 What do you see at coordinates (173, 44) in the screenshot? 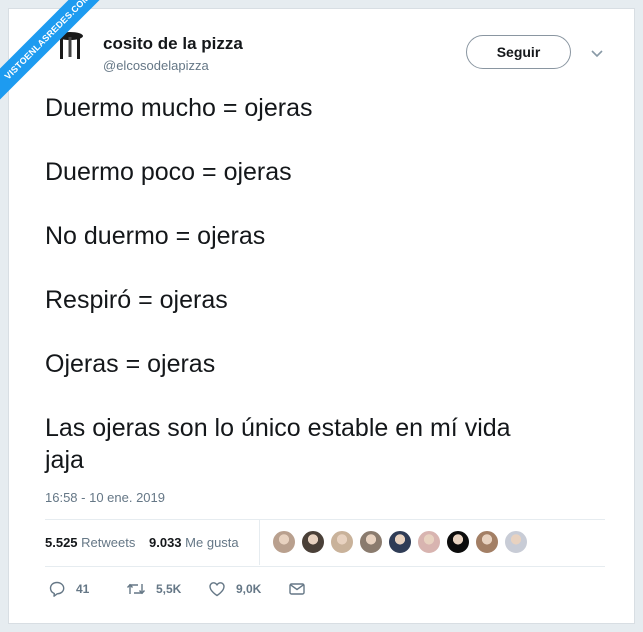
I see `author-name: cosito de la pizza` at bounding box center [173, 44].